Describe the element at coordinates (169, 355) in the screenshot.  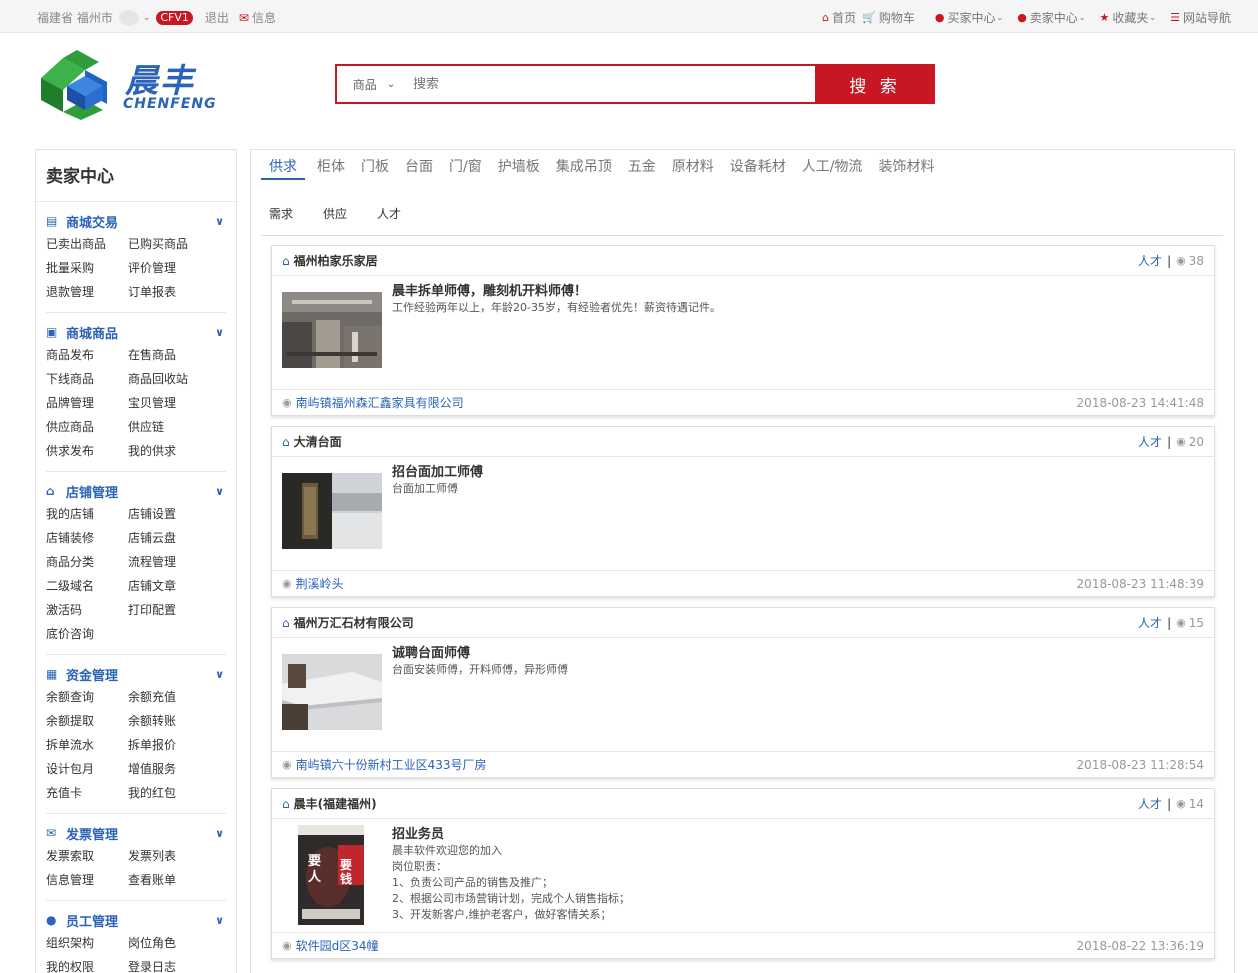
I see `sidebar-link: 在售商品` at that location.